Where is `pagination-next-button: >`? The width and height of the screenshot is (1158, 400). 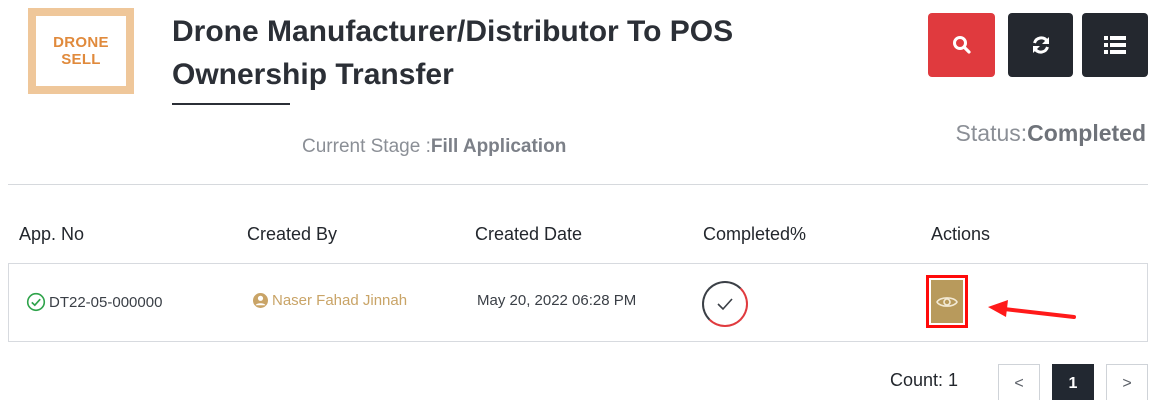 pagination-next-button: > is located at coordinates (1127, 382).